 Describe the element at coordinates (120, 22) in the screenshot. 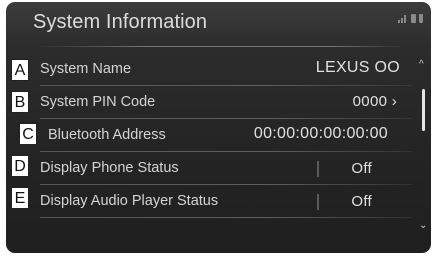

I see `page-title: System Information` at that location.